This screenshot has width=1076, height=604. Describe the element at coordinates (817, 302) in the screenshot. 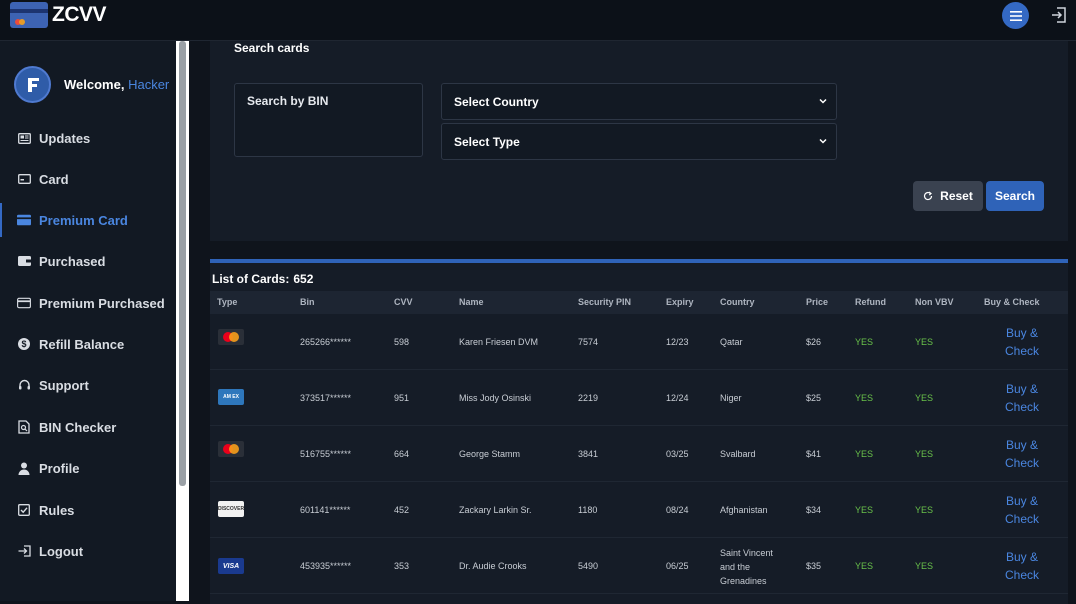

I see `col-price: Price` at that location.